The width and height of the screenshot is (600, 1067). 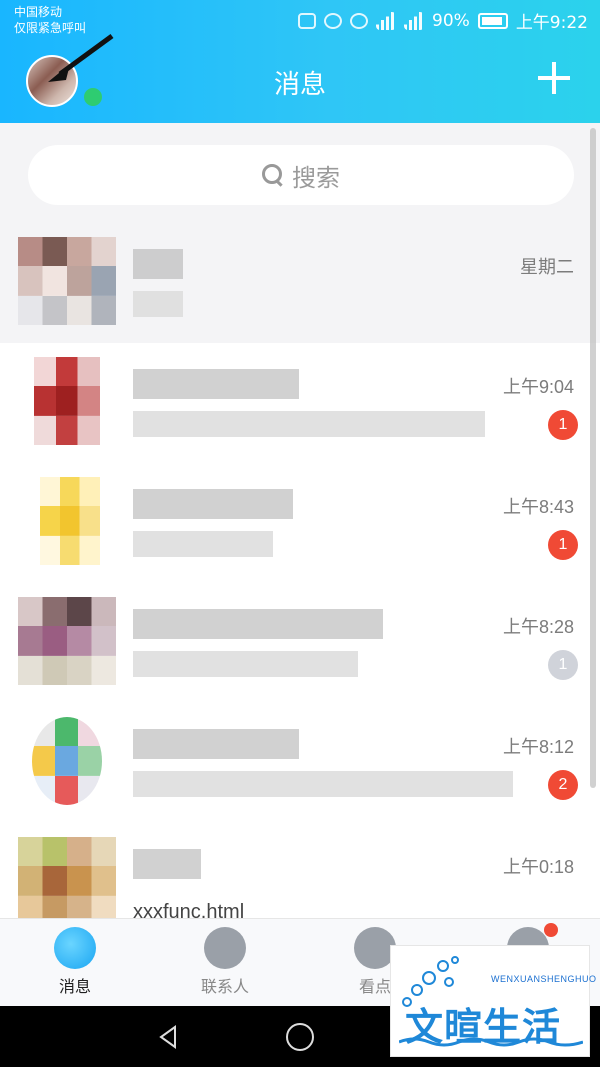 I want to click on list-item: 上午9:04 1, so click(x=300, y=403).